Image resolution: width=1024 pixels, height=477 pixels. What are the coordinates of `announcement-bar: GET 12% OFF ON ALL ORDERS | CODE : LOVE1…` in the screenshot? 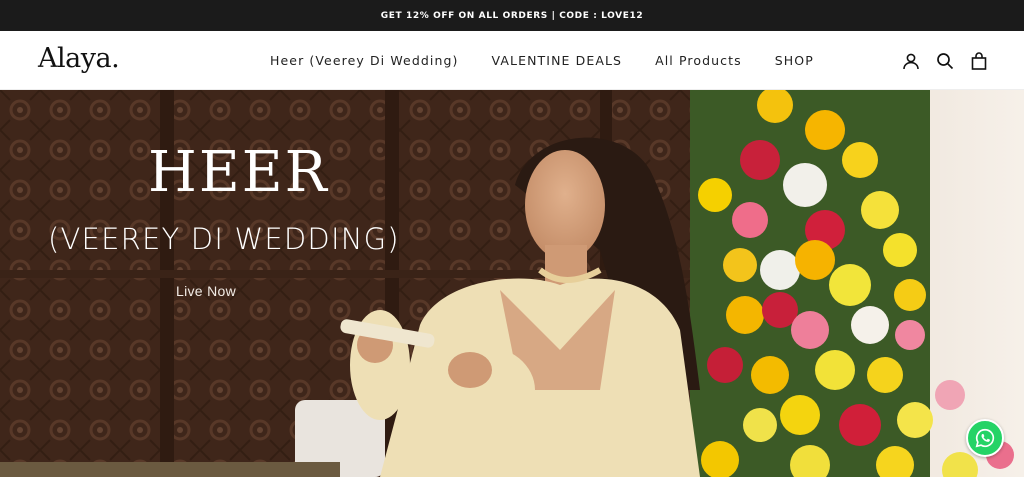 It's located at (512, 15).